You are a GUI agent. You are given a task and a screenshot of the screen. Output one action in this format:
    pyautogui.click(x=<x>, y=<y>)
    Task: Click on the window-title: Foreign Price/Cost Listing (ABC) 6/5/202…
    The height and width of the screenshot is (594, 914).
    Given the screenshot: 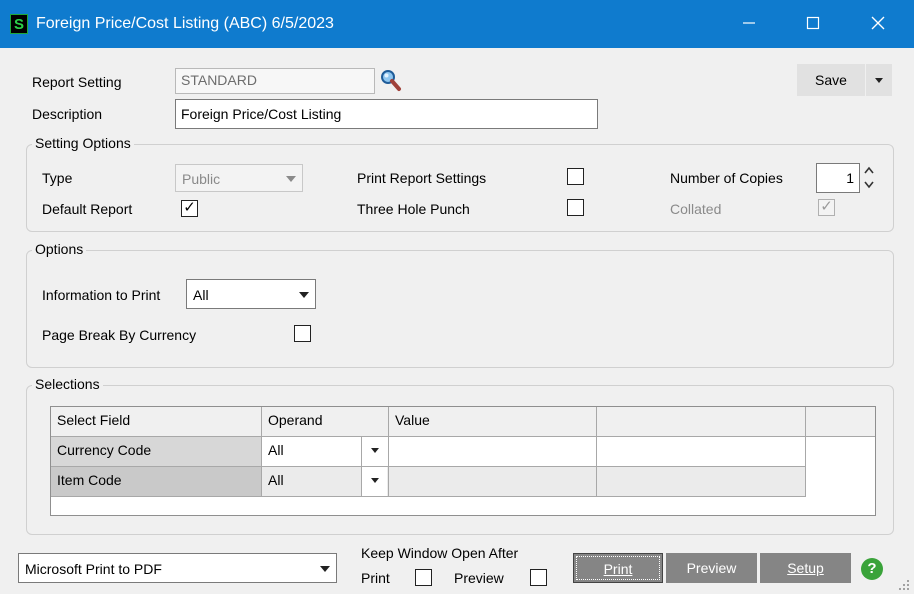 What is the action you would take?
    pyautogui.click(x=185, y=23)
    